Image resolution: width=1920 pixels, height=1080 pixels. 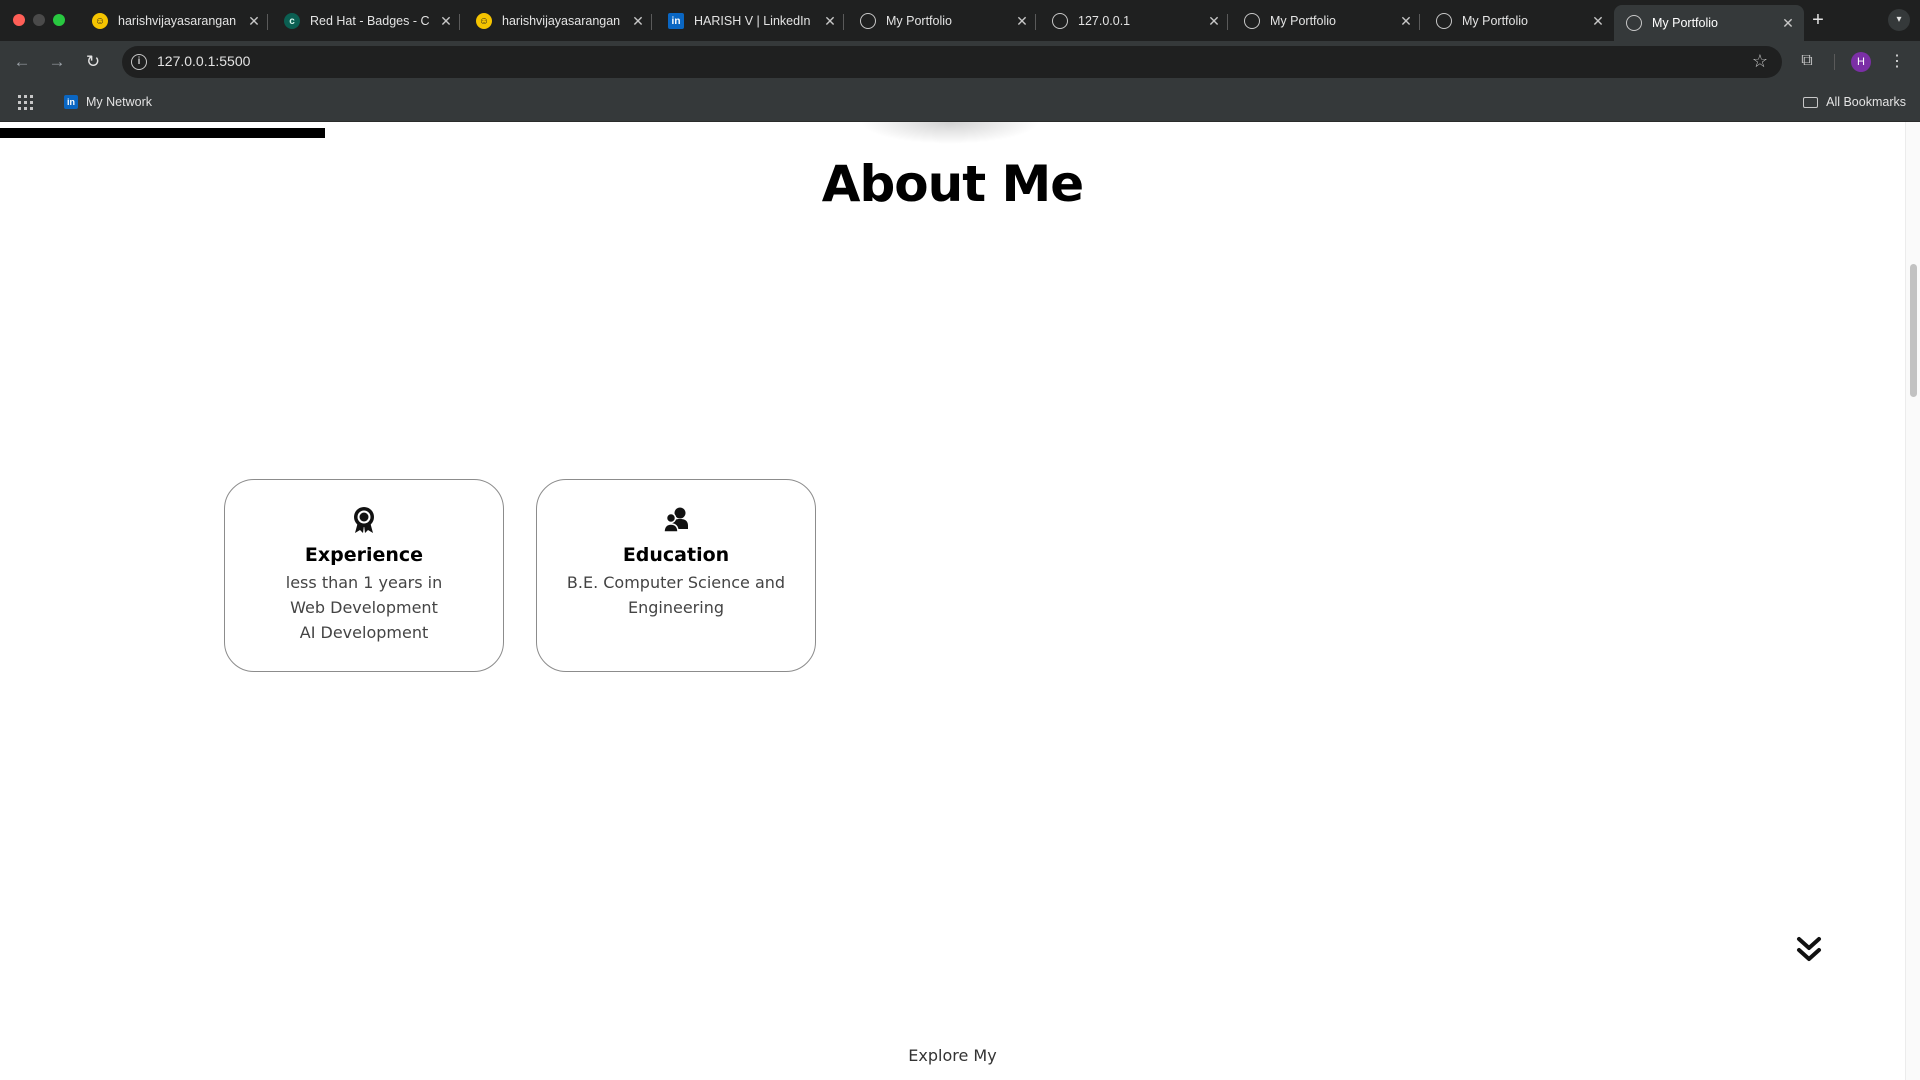 I want to click on tab-portfolio-3: My Portfolio ✕, so click(x=1519, y=21).